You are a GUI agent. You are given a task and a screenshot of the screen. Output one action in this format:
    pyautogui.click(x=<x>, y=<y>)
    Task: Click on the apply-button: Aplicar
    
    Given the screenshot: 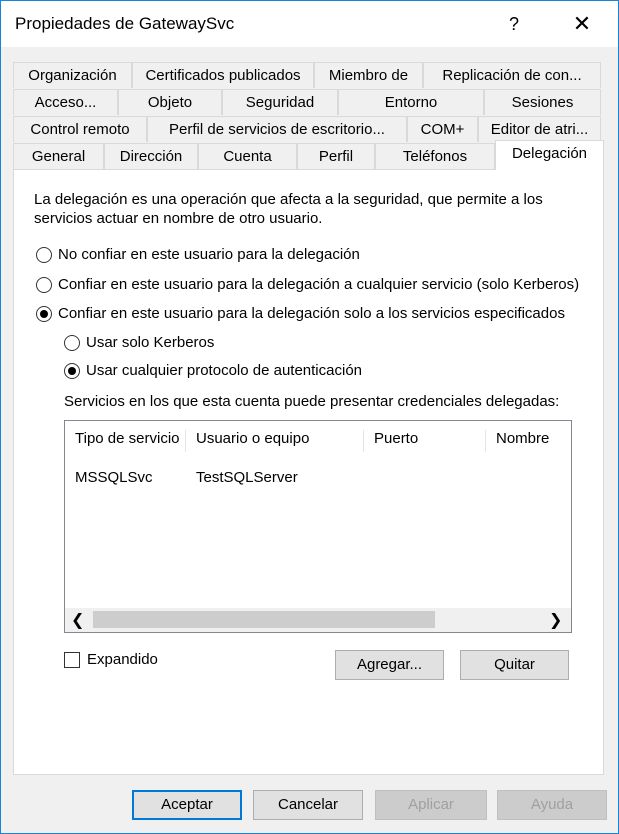 What is the action you would take?
    pyautogui.click(x=431, y=805)
    